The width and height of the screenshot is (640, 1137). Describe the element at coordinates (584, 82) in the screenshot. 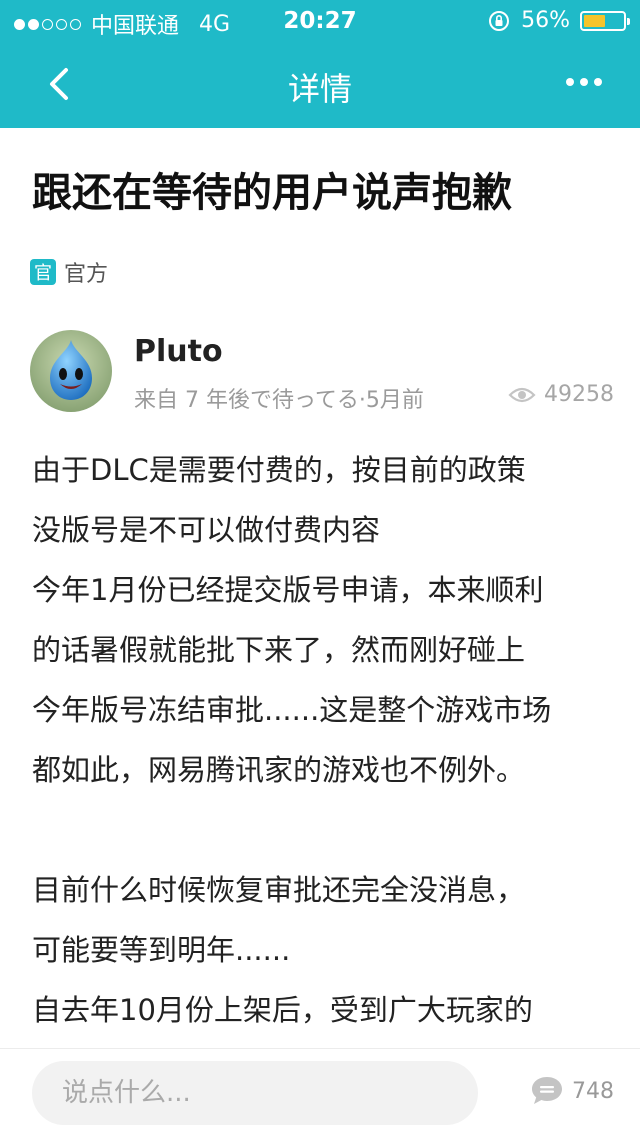

I see `more-horizontal-icon` at that location.